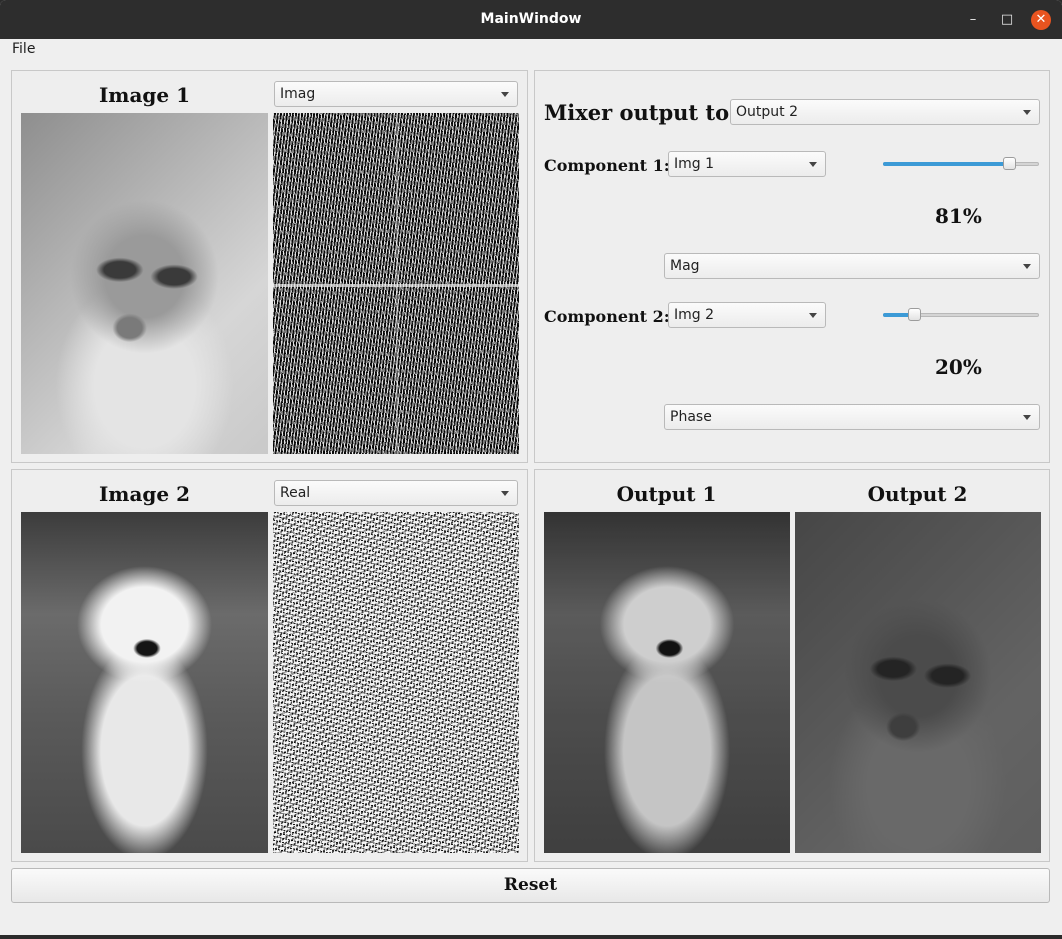  What do you see at coordinates (667, 682) in the screenshot?
I see `output1-image` at bounding box center [667, 682].